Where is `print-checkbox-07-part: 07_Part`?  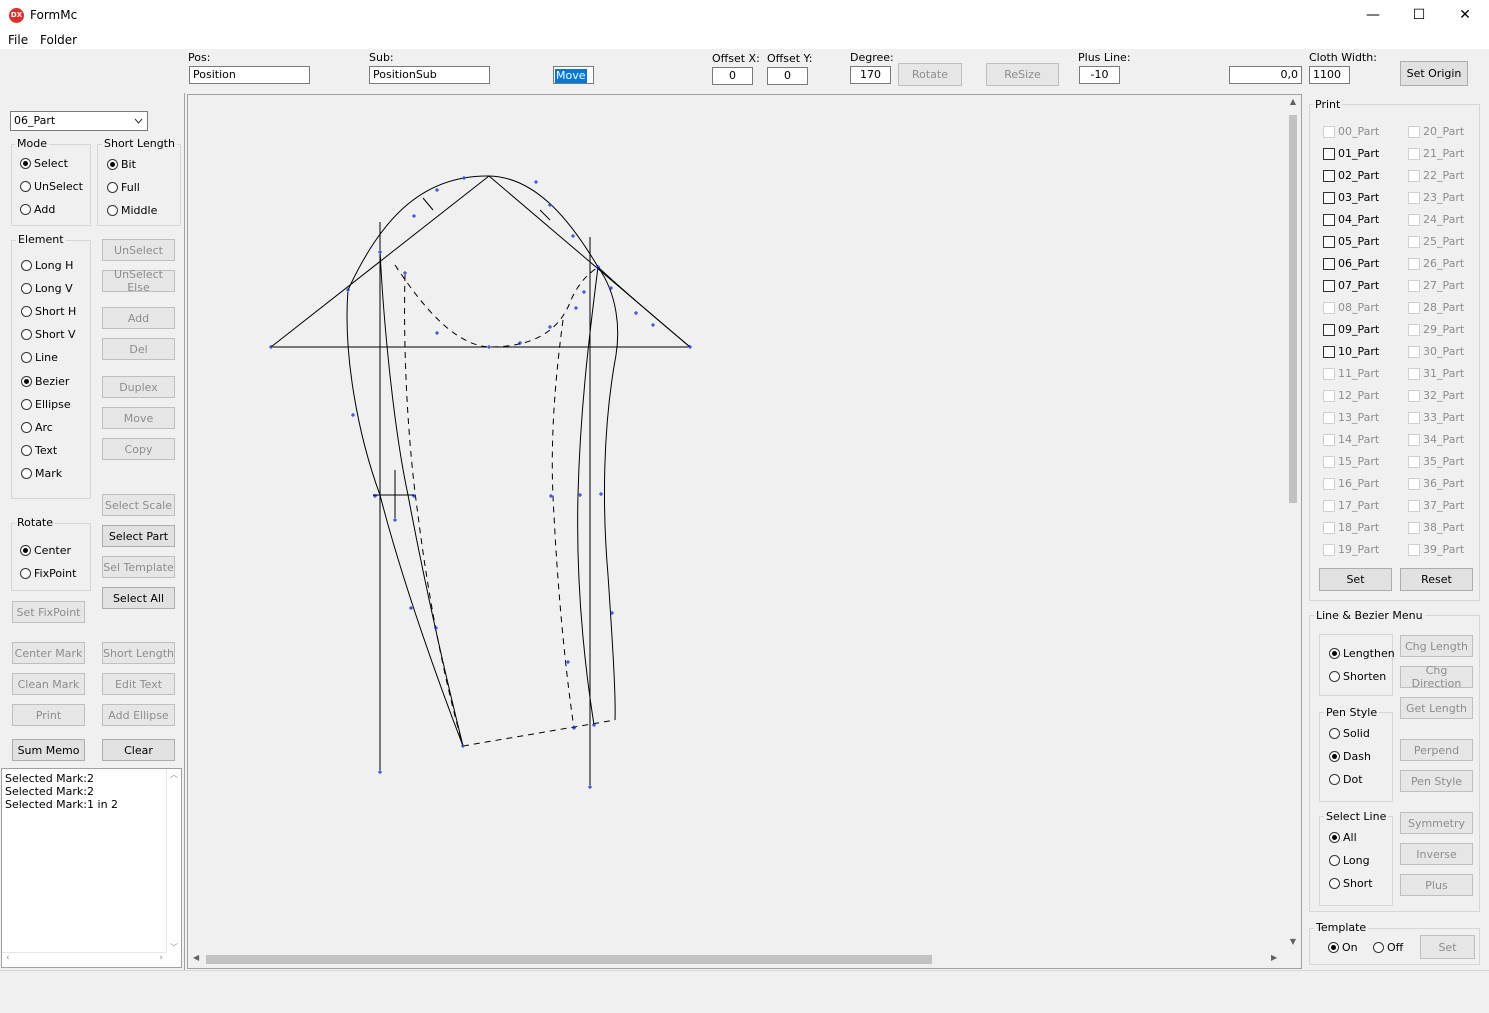 print-checkbox-07-part: 07_Part is located at coordinates (1351, 285).